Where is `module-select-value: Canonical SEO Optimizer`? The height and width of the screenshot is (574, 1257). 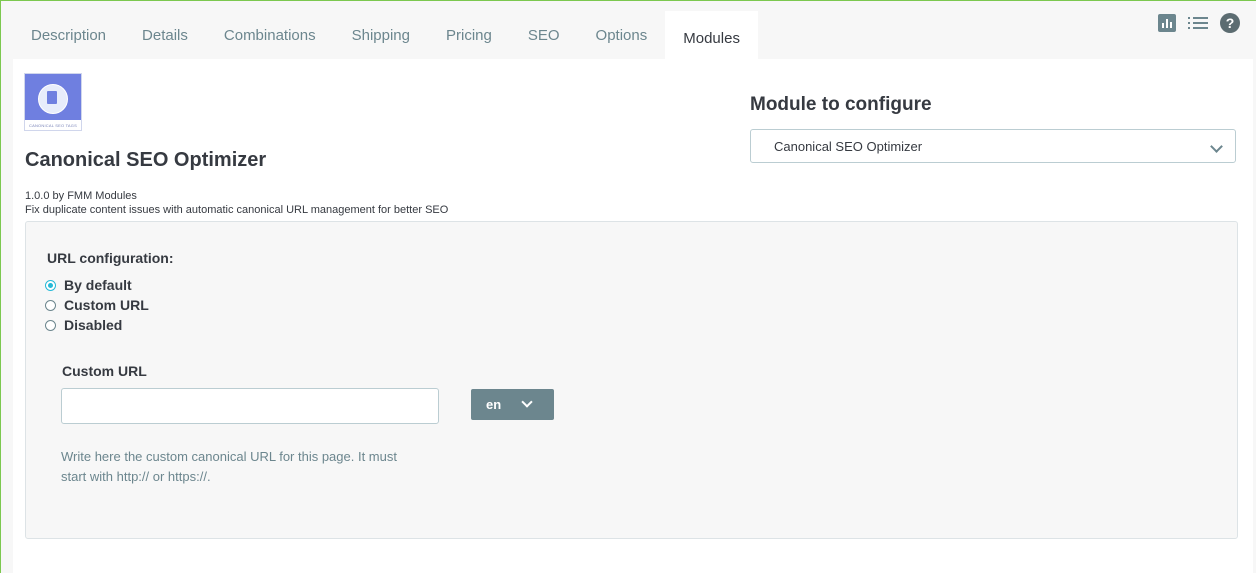
module-select-value: Canonical SEO Optimizer is located at coordinates (848, 146).